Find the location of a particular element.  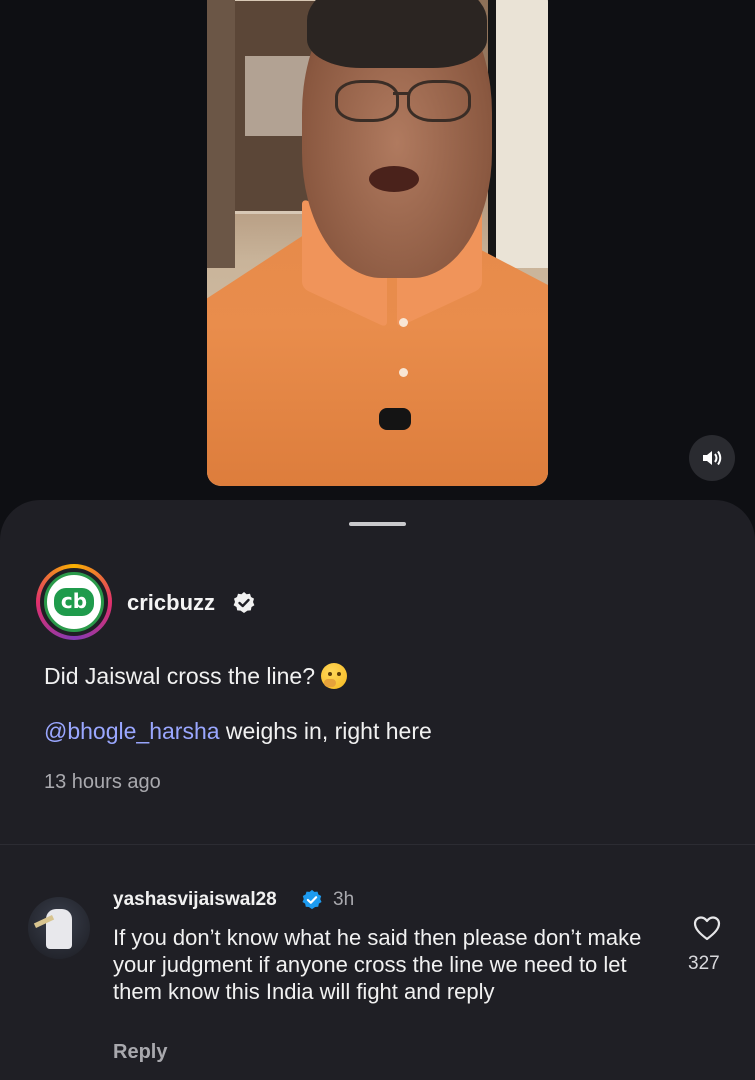

video-background-right is located at coordinates (518, 134).